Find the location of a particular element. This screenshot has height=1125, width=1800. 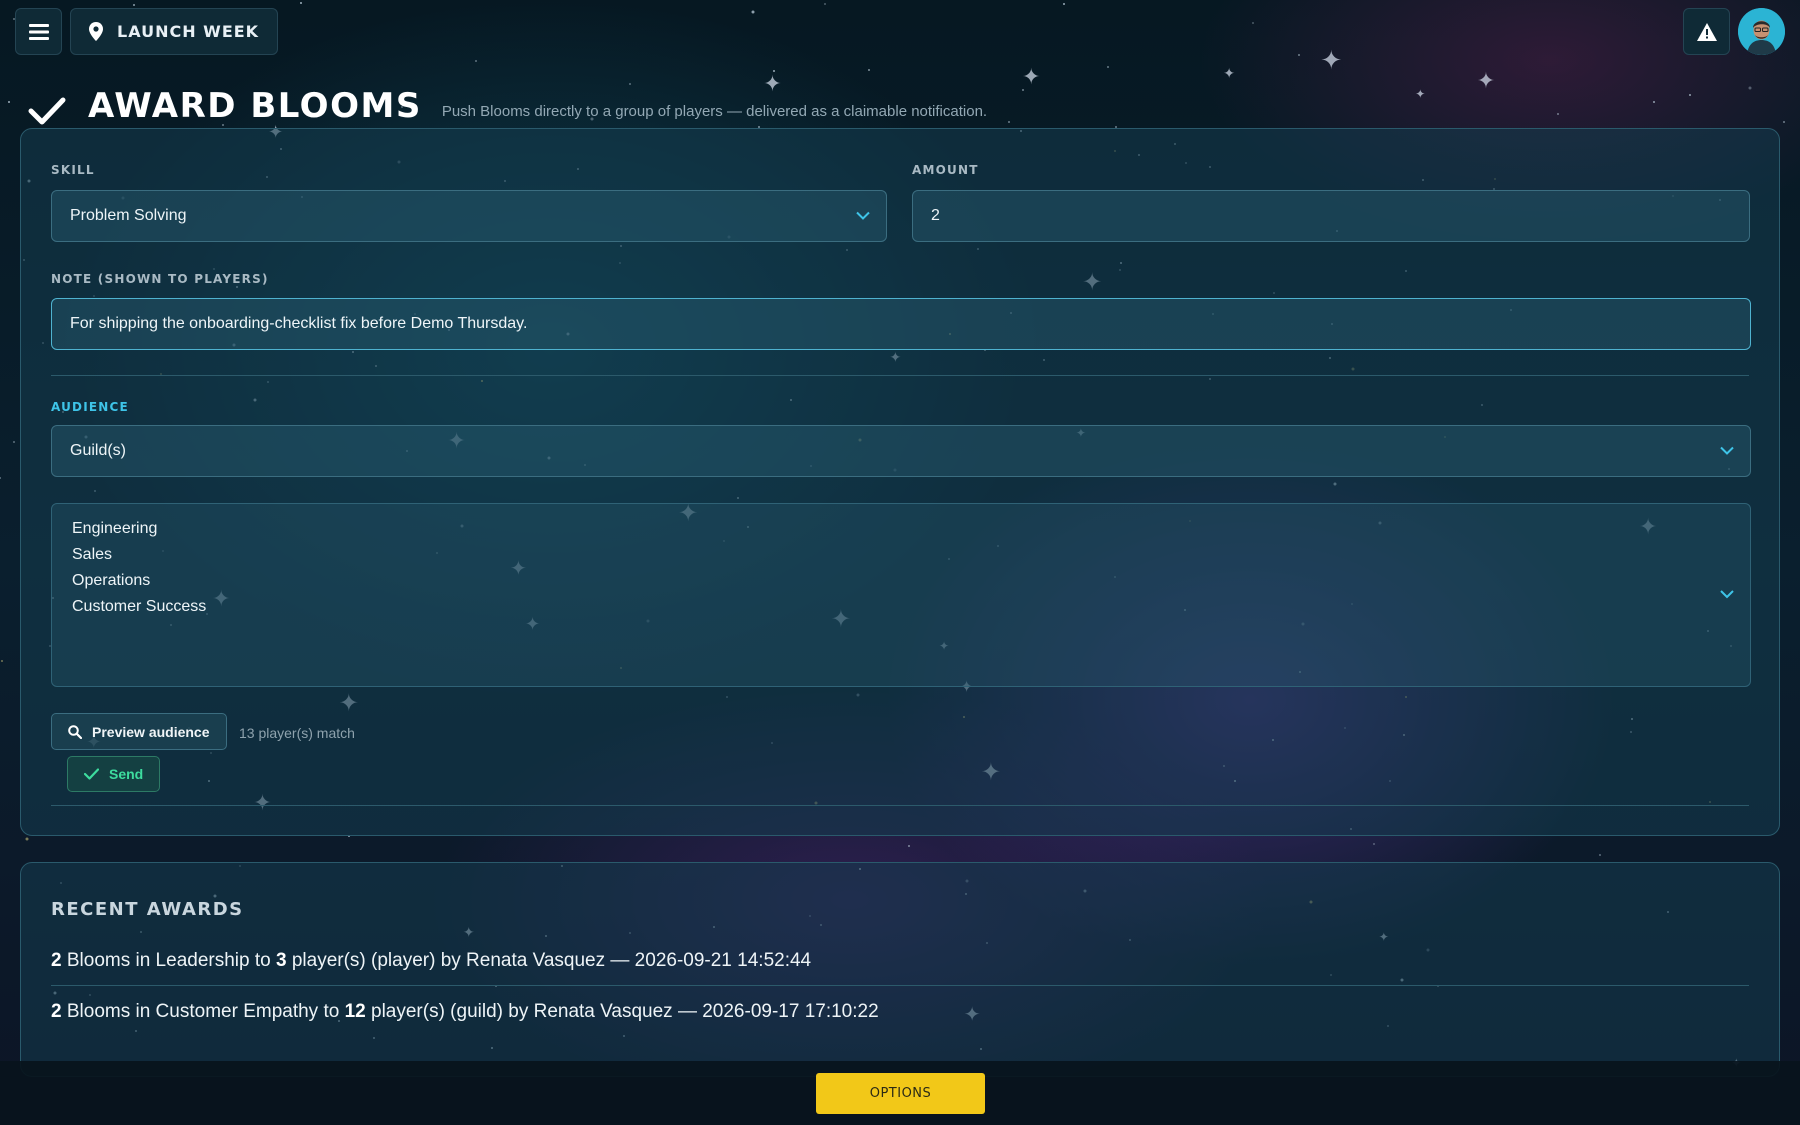

alert-button is located at coordinates (1706, 31).